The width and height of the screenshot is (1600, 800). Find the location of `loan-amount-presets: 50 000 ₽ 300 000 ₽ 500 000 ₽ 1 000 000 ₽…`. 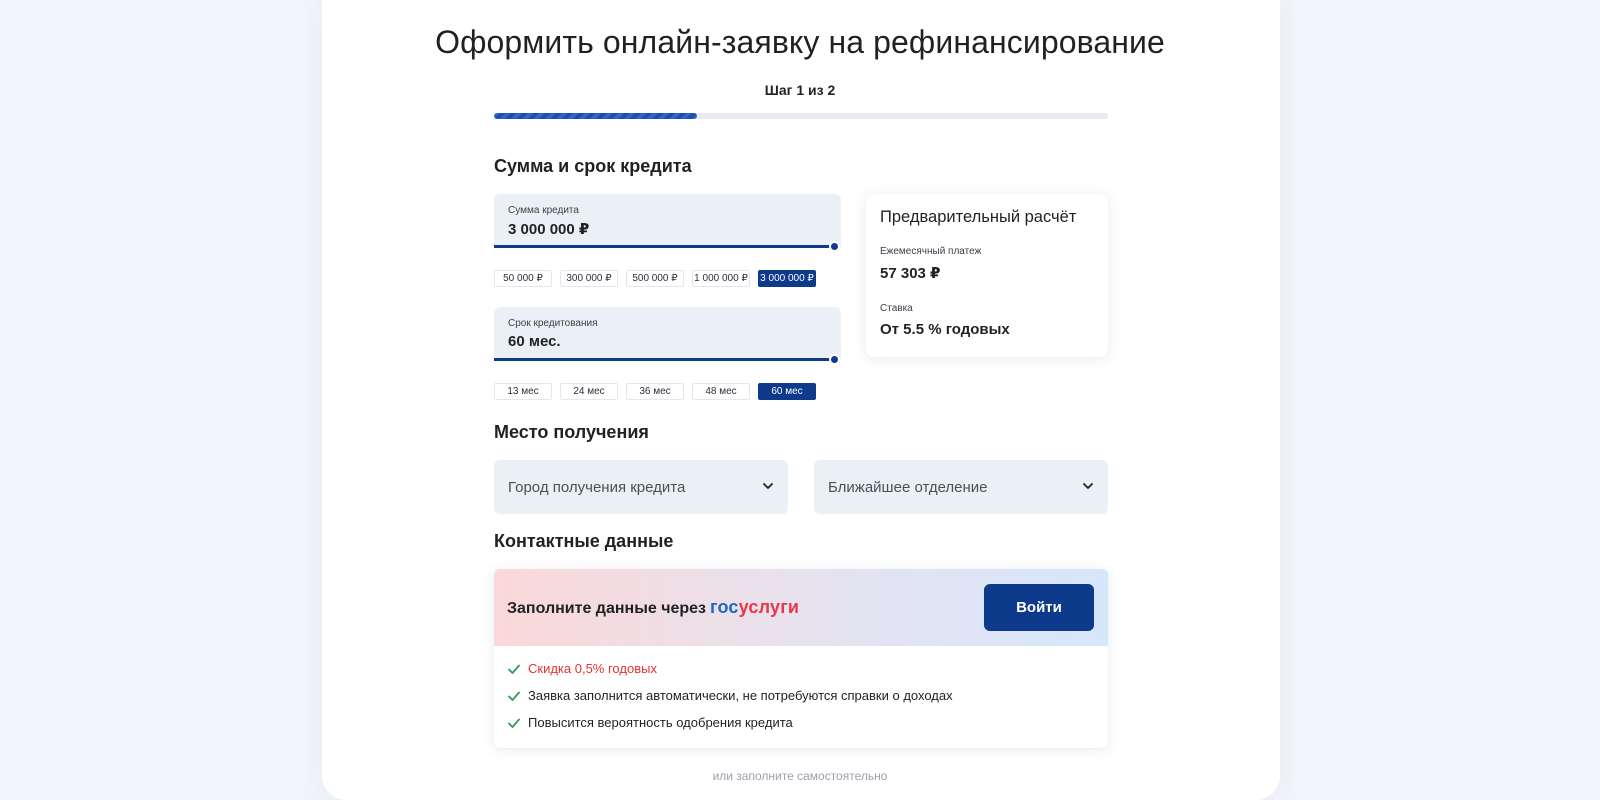

loan-amount-presets: 50 000 ₽ 300 000 ₽ 500 000 ₽ 1 000 000 ₽… is located at coordinates (655, 278).